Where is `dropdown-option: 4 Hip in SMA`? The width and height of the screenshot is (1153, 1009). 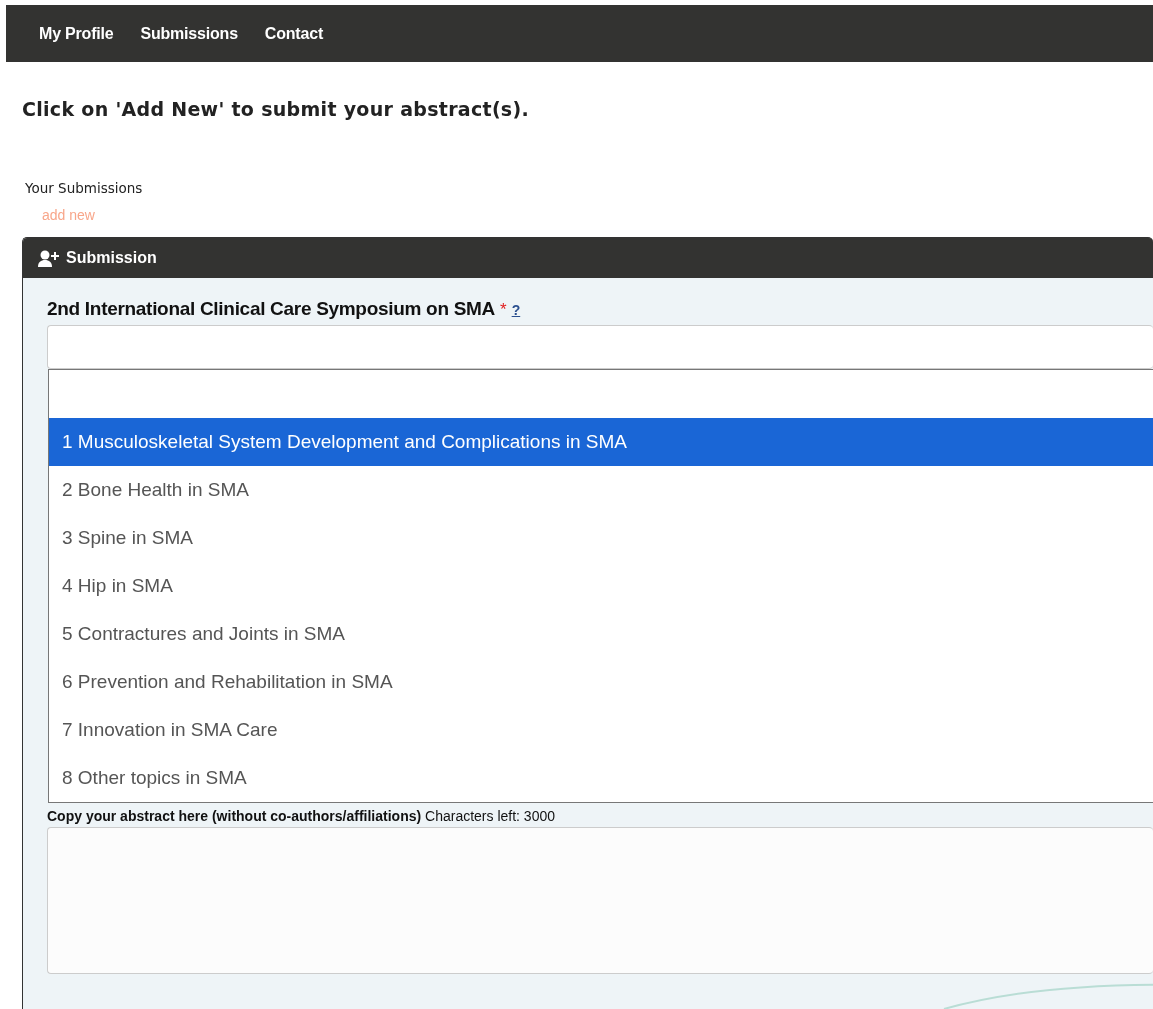
dropdown-option: 4 Hip in SMA is located at coordinates (601, 586).